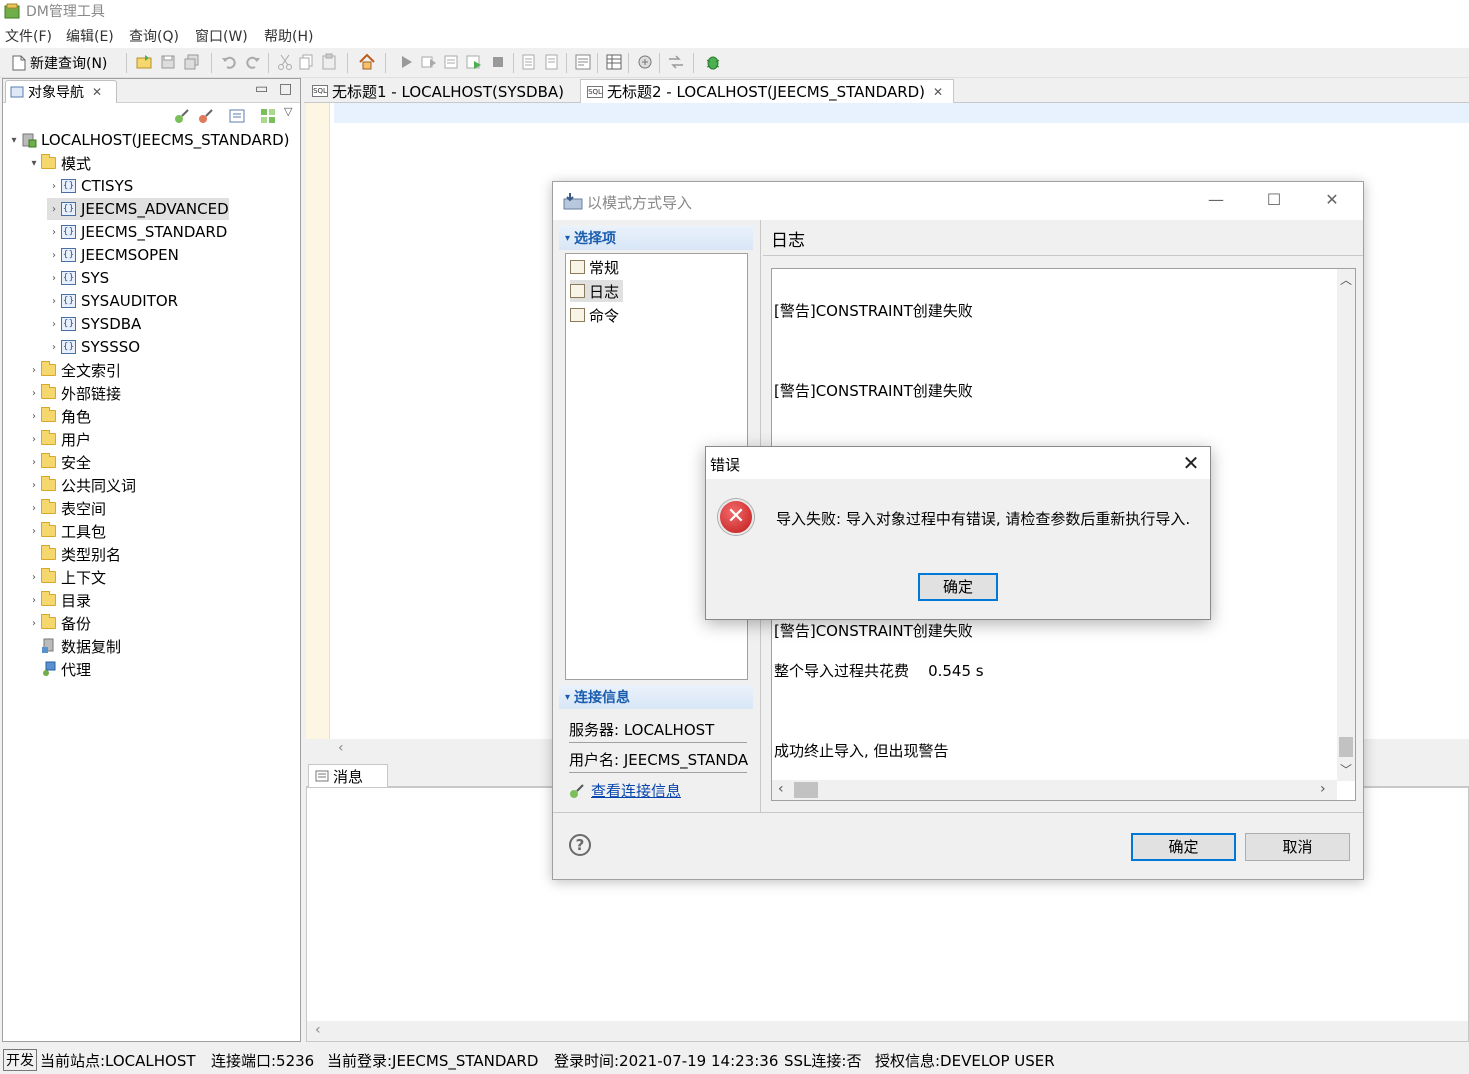 The width and height of the screenshot is (1469, 1074). What do you see at coordinates (59, 416) in the screenshot?
I see `tree-folder-item: › 角色` at bounding box center [59, 416].